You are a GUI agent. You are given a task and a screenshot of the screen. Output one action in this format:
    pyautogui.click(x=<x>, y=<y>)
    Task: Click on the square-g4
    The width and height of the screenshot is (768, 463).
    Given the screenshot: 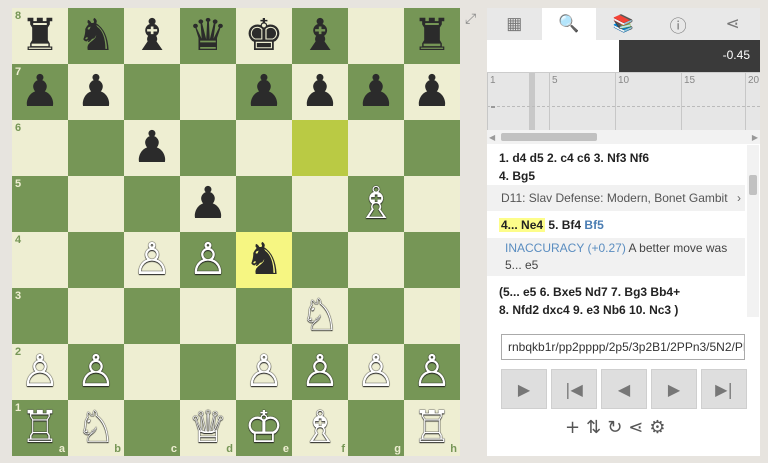 What is the action you would take?
    pyautogui.click(x=376, y=260)
    